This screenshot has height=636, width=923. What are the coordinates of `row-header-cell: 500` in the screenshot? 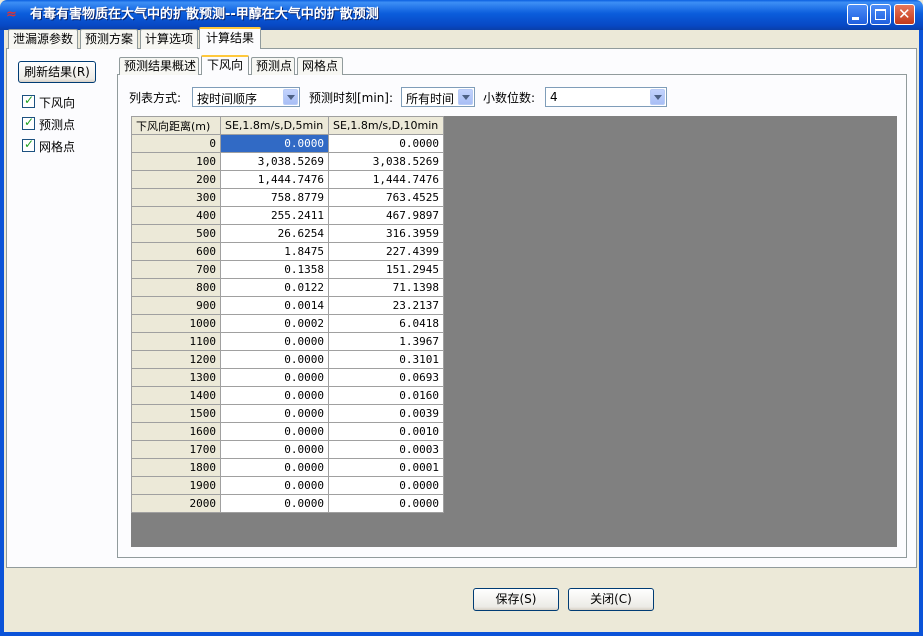 It's located at (176, 233).